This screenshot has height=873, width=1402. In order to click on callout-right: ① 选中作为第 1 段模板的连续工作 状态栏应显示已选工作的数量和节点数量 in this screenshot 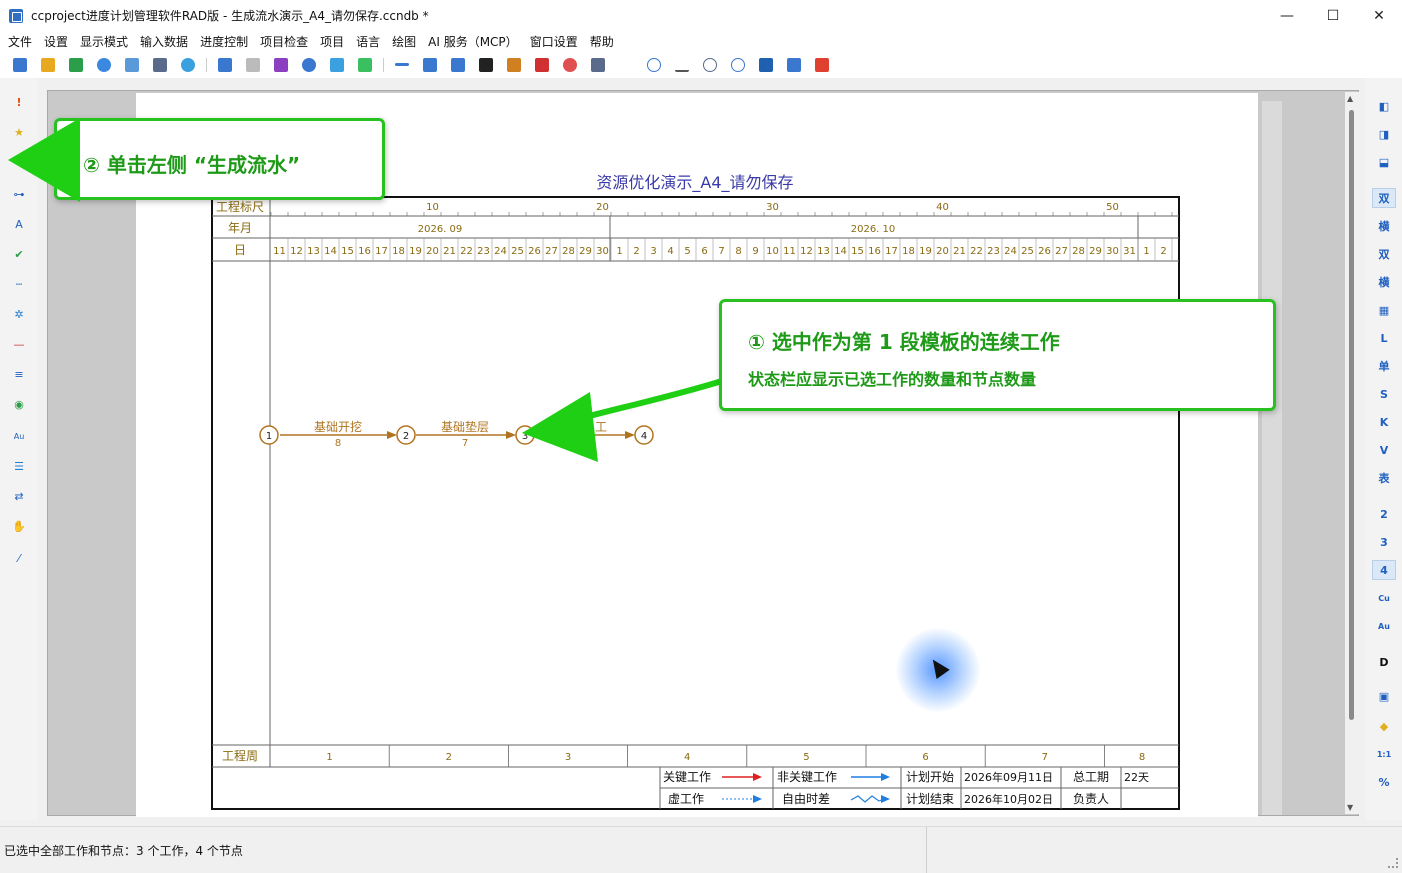, I will do `click(997, 355)`.